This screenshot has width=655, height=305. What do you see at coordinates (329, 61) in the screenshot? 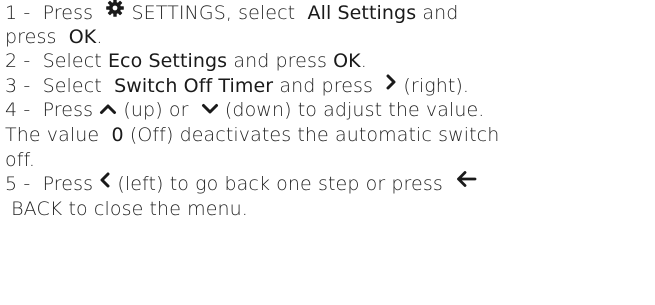
I see `step-2-line-1: 2 - Select Eco Settings and press OK.` at bounding box center [329, 61].